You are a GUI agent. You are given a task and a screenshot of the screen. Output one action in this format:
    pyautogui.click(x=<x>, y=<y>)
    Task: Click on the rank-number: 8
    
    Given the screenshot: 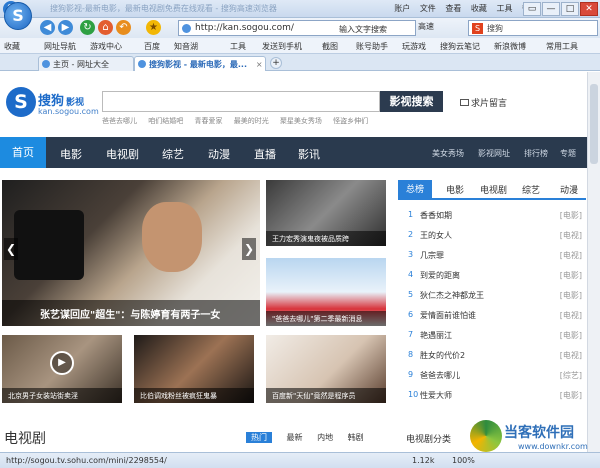 What is the action you would take?
    pyautogui.click(x=411, y=354)
    